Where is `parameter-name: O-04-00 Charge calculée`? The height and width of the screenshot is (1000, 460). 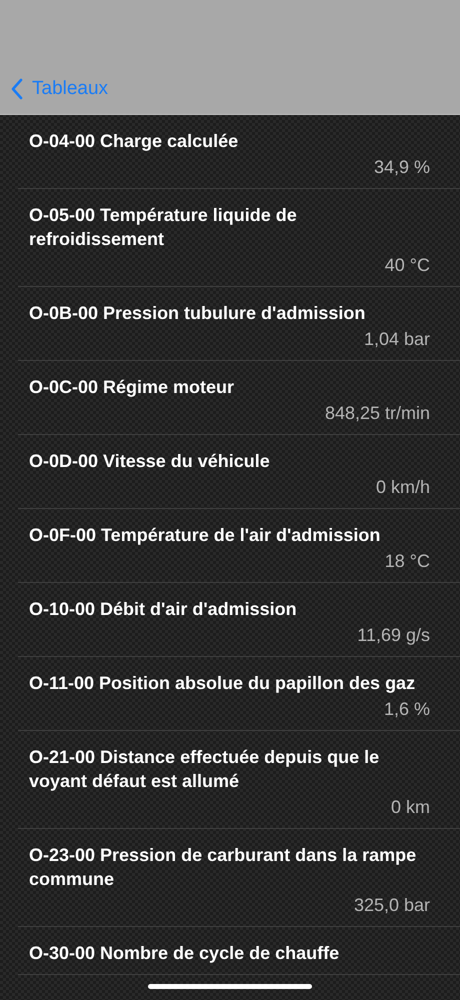
parameter-name: O-04-00 Charge calculée is located at coordinates (134, 141).